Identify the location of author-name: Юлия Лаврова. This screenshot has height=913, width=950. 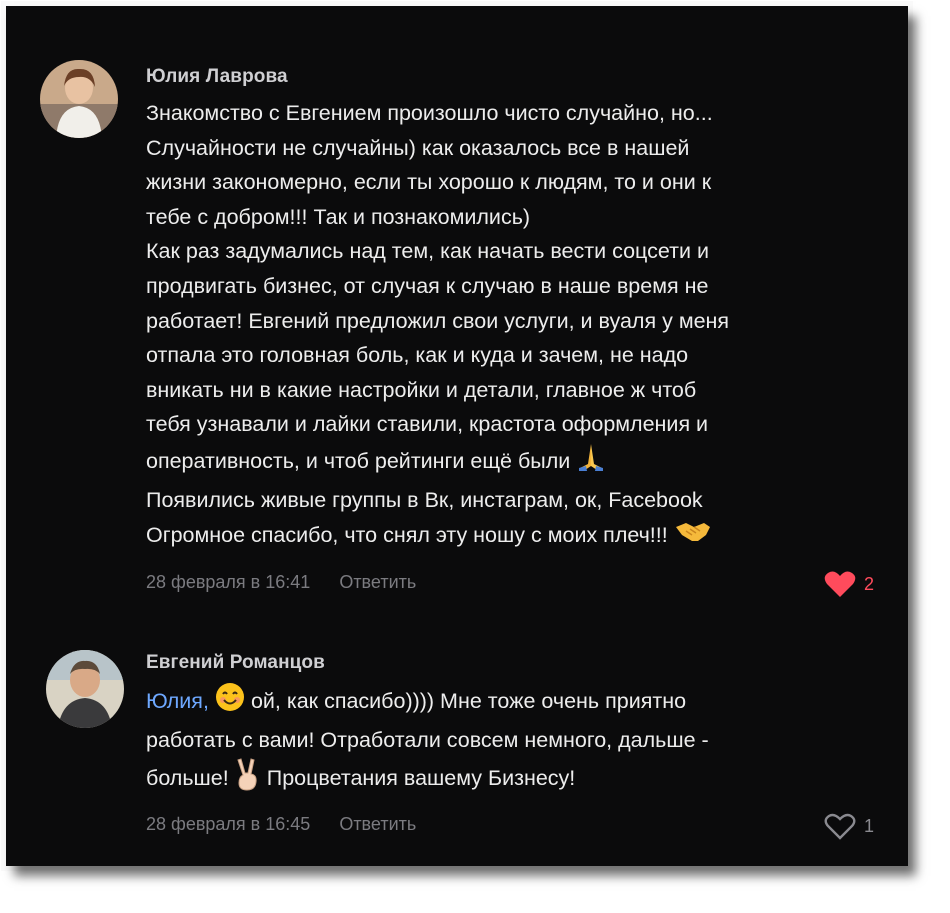
(217, 77).